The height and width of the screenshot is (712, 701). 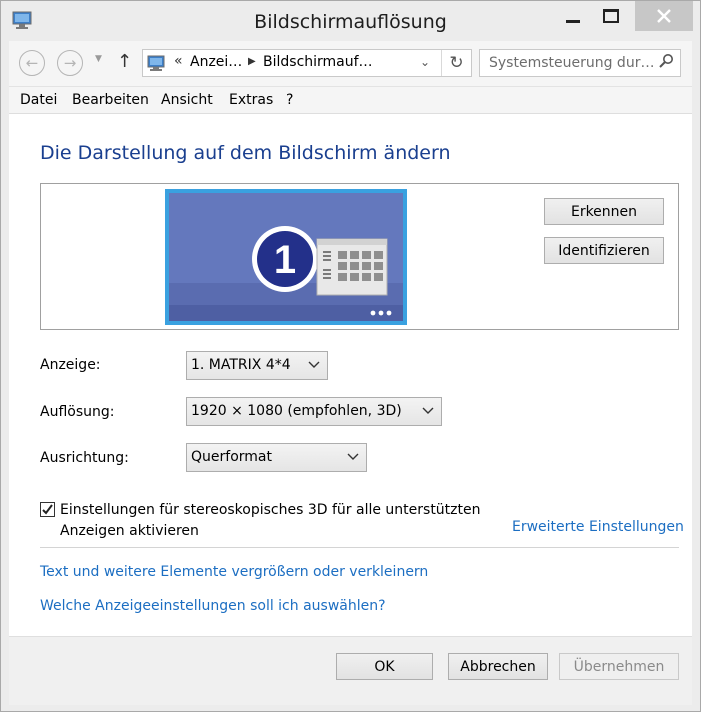 What do you see at coordinates (573, 16) in the screenshot?
I see `minimize-button` at bounding box center [573, 16].